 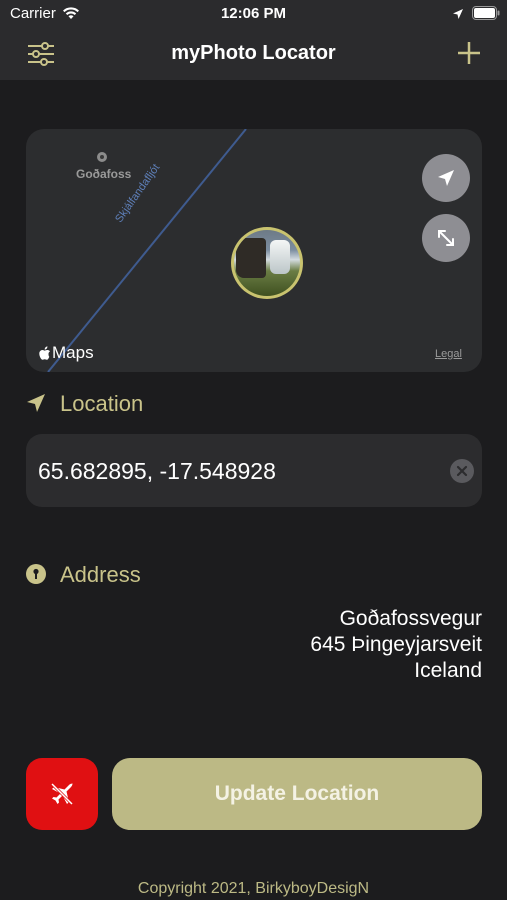 I want to click on photo-pin, so click(x=267, y=263).